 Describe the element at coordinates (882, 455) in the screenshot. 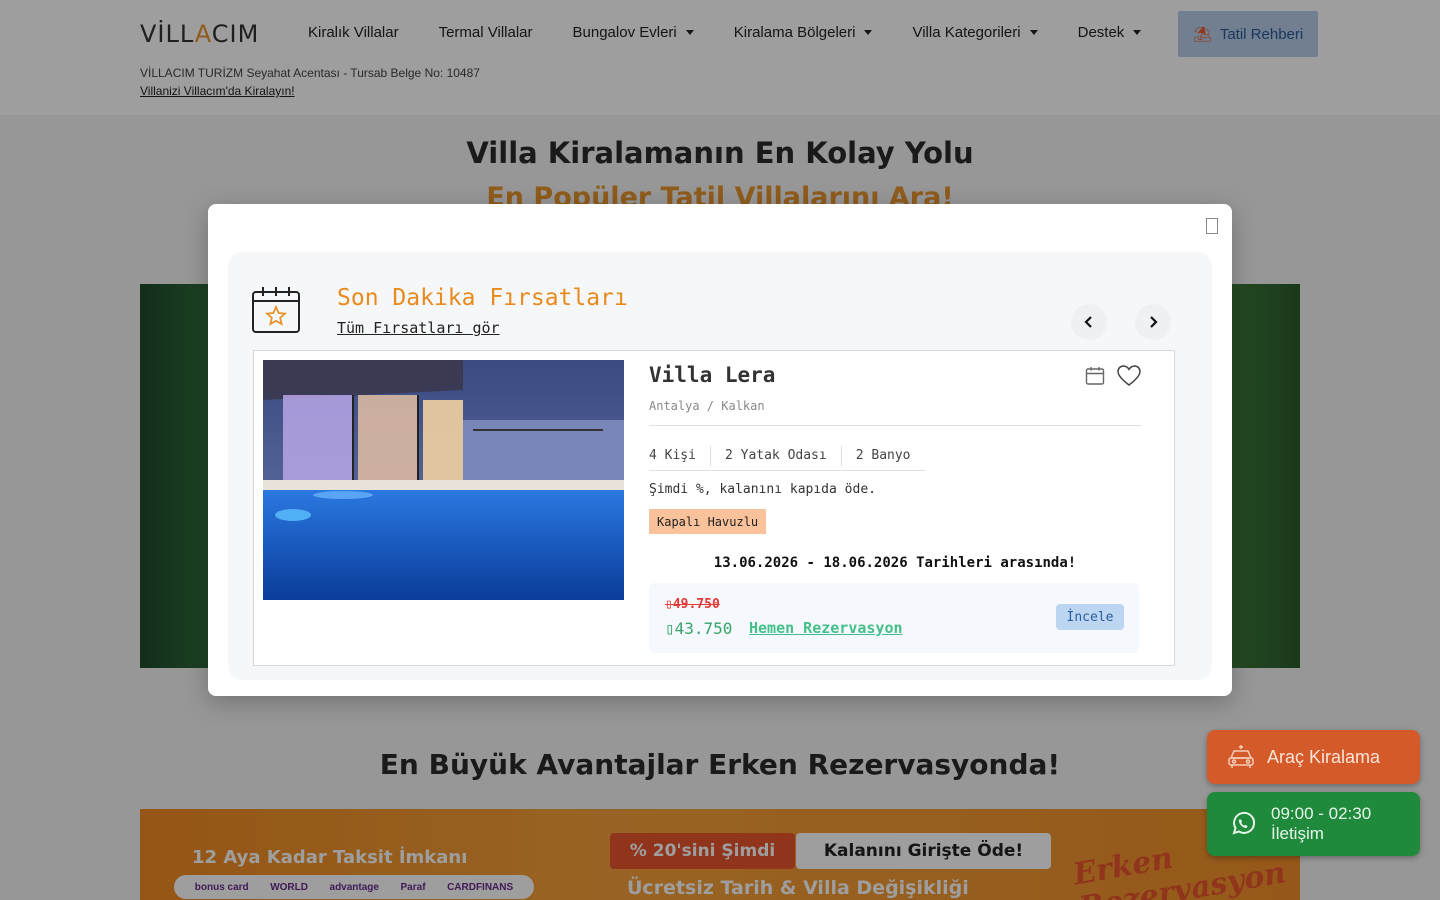

I see `spec-bathrooms: 2 Banyo` at that location.